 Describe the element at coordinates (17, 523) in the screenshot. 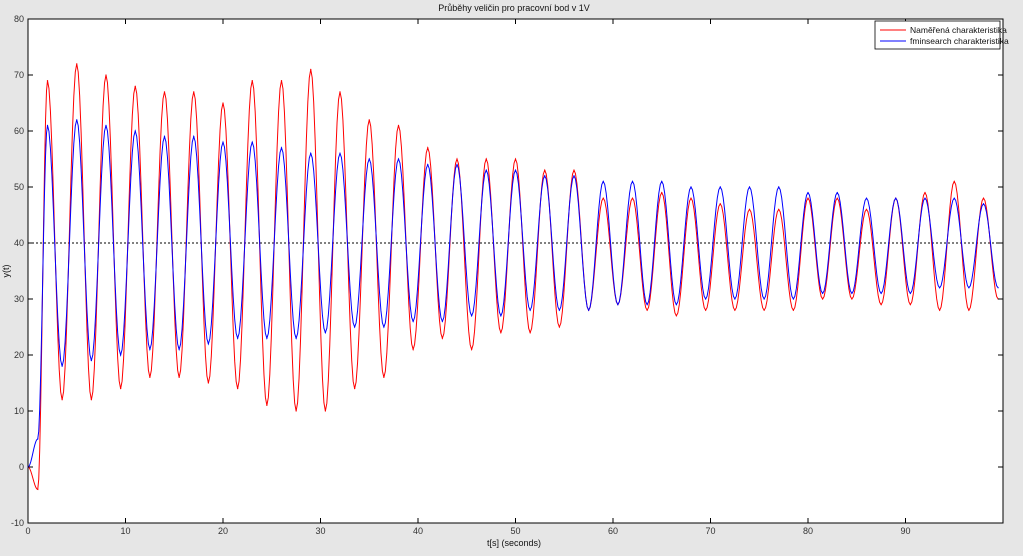

I see `y-tick-label: -10` at that location.